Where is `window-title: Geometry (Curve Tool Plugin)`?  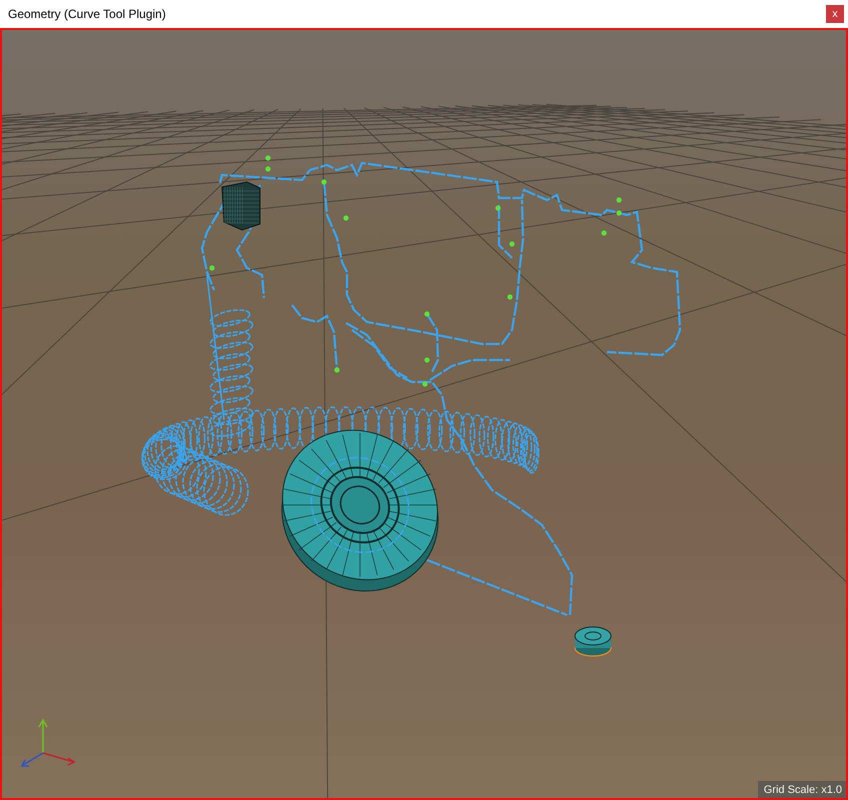
window-title: Geometry (Curve Tool Plugin) is located at coordinates (87, 14).